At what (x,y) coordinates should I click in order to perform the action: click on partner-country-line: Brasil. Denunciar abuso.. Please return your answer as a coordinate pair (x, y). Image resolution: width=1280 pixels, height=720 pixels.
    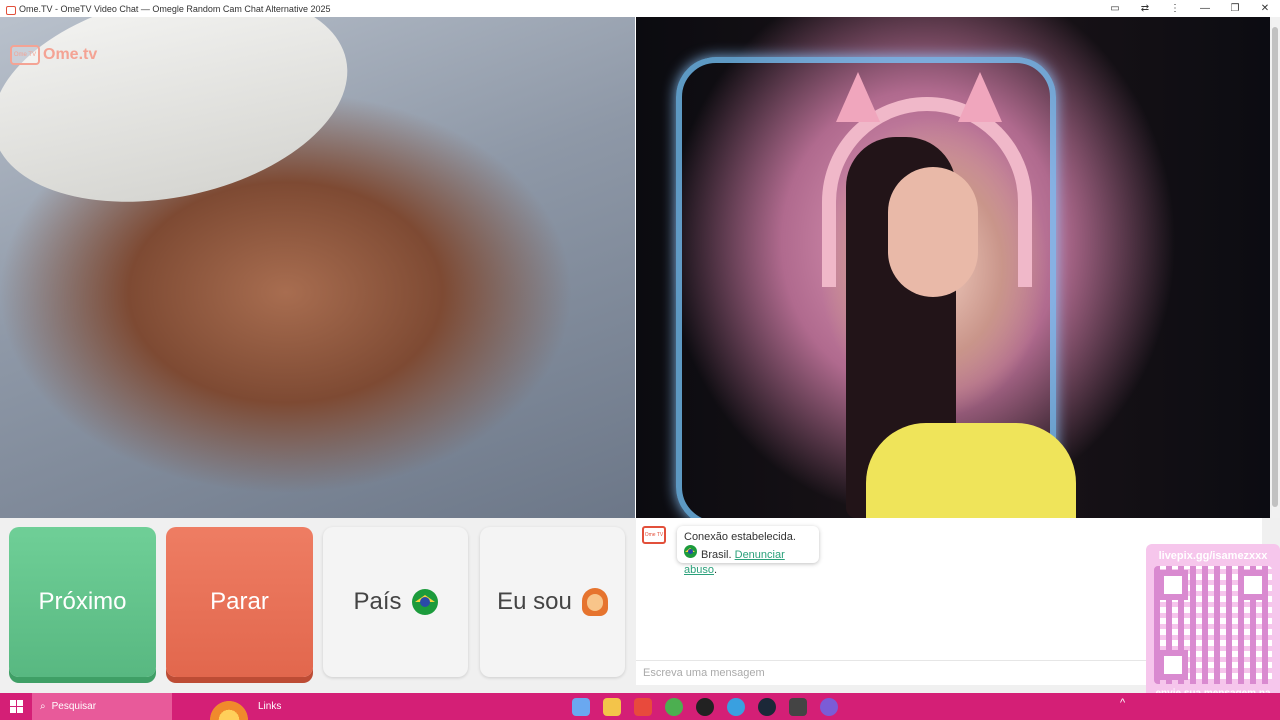
    Looking at the image, I should click on (748, 561).